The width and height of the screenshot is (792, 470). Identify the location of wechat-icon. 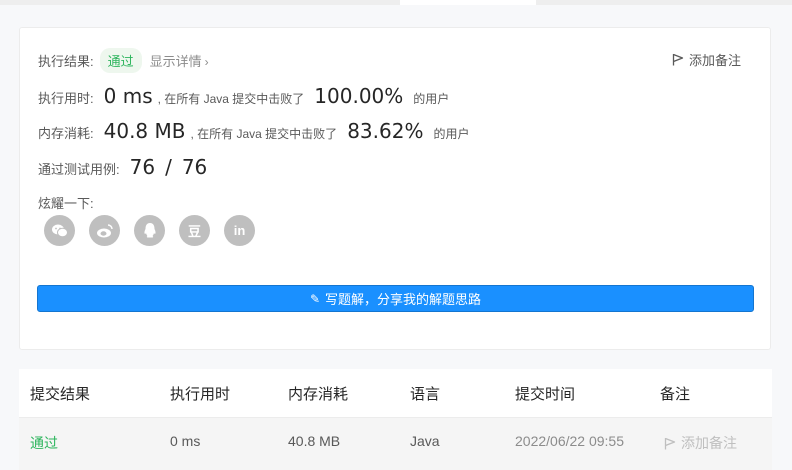
(59, 230).